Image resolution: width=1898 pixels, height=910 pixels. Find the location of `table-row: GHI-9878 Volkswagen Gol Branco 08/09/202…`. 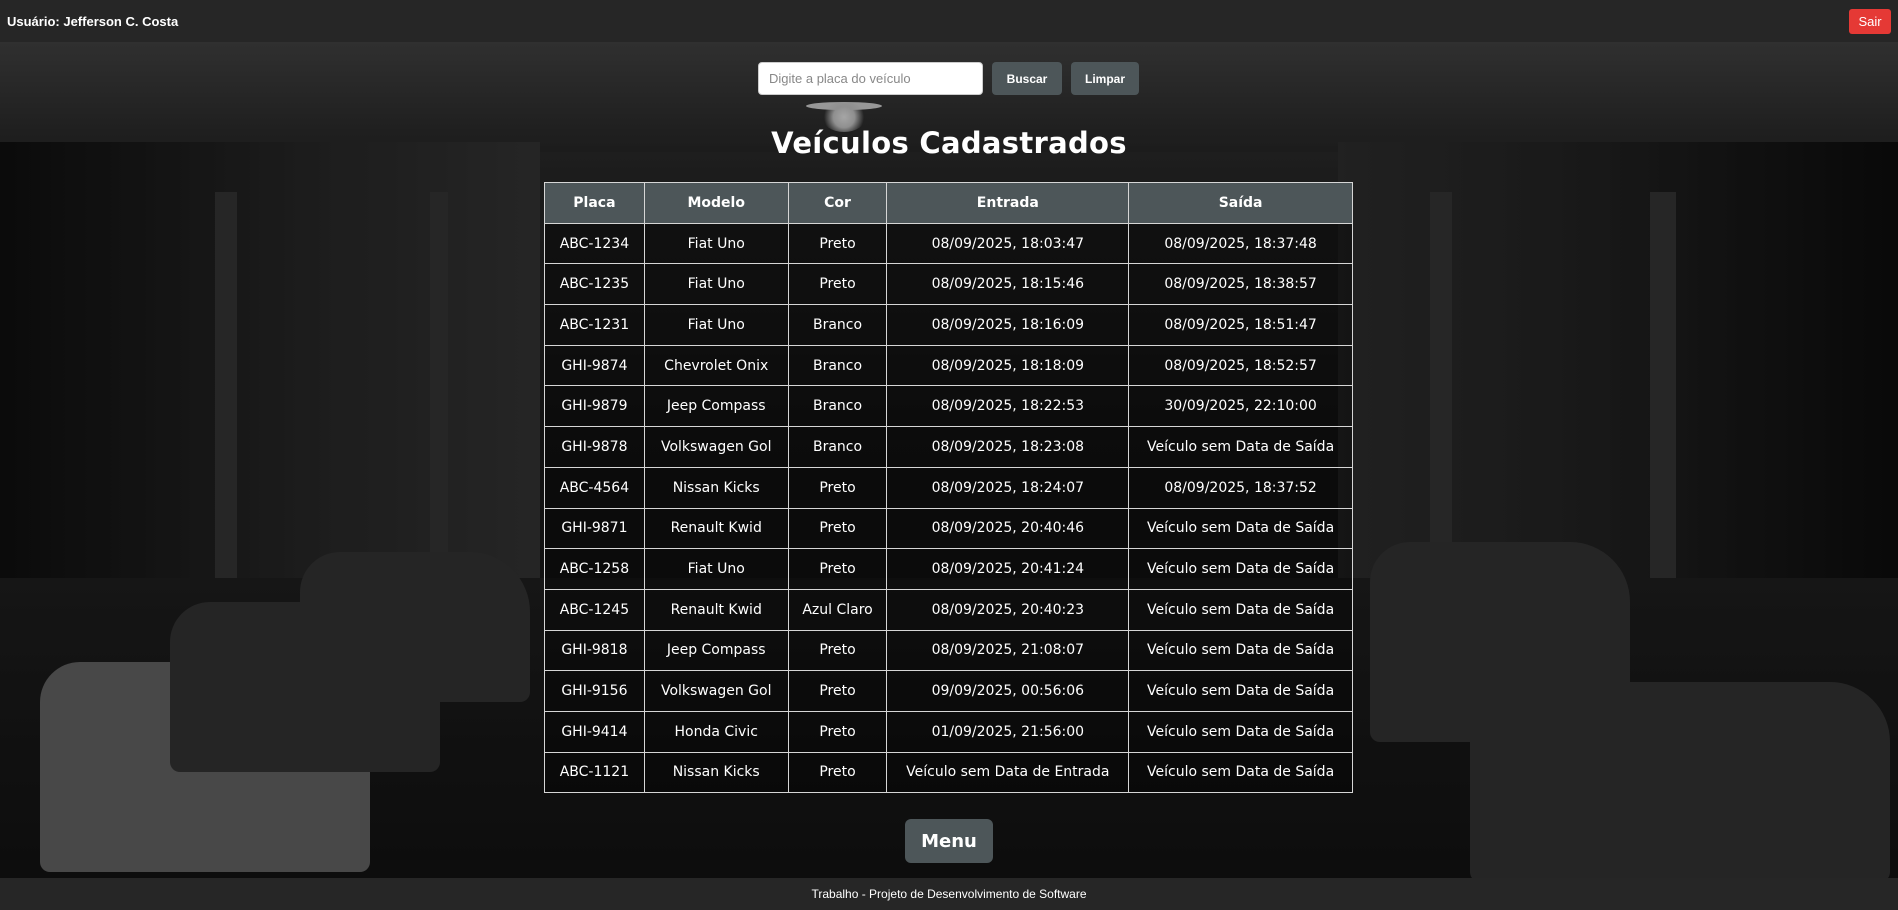

table-row: GHI-9878 Volkswagen Gol Branco 08/09/202… is located at coordinates (948, 447).